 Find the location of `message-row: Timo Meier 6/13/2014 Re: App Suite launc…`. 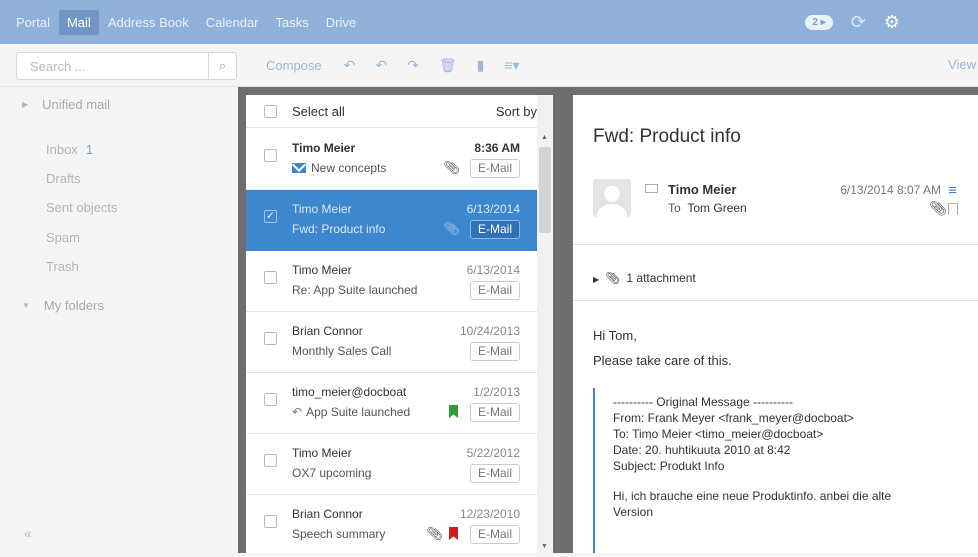

message-row: Timo Meier 6/13/2014 Re: App Suite launc… is located at coordinates (392, 281).